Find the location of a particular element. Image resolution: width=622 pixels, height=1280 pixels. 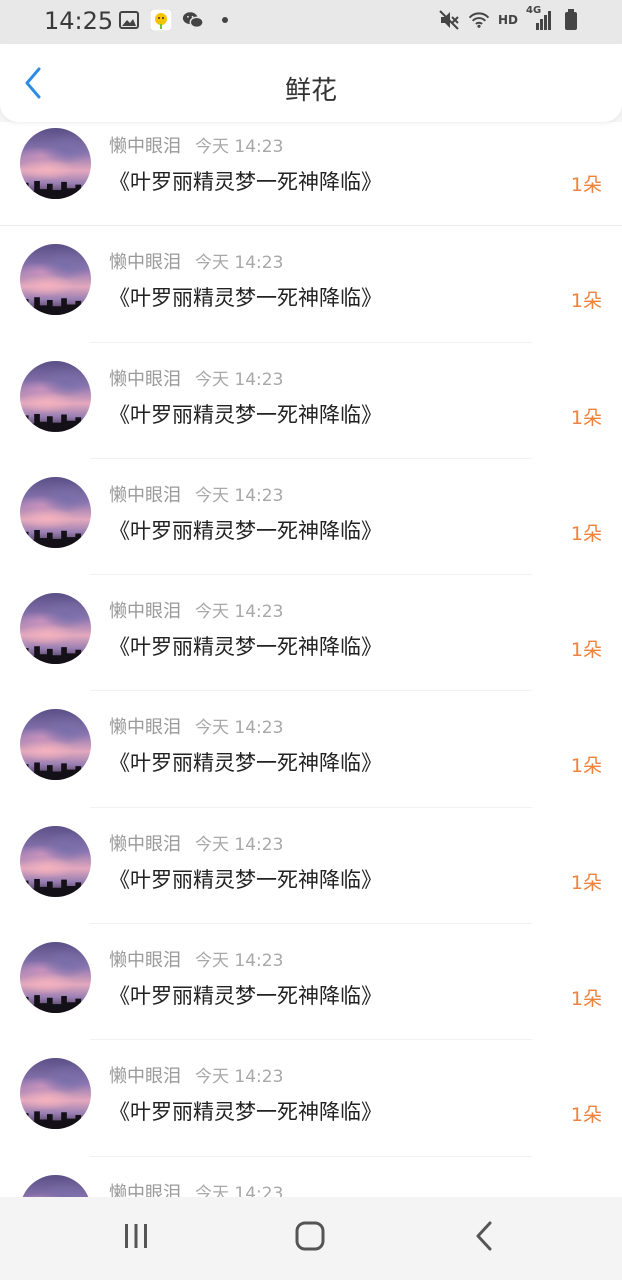

system-back-button is located at coordinates (484, 1238).